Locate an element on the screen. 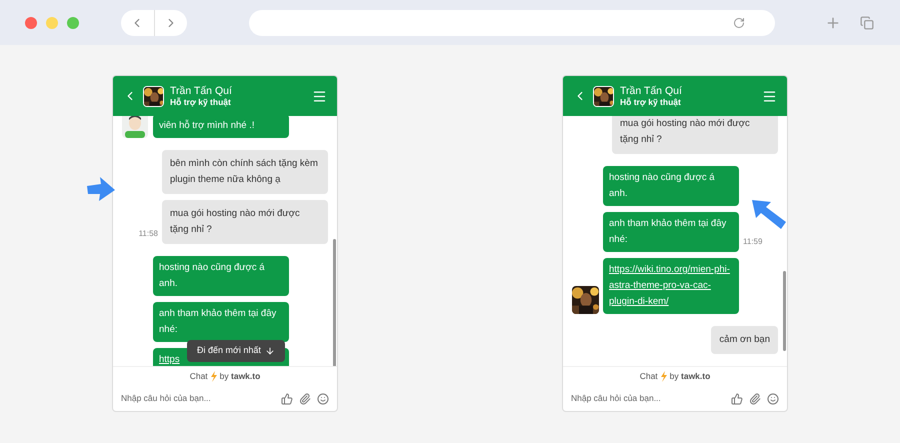 The height and width of the screenshot is (443, 900). message-link: https://wiki.tino.org/mien-phi-astra-theme-pro-va-cac-plugin-di-kem/ is located at coordinates (671, 286).